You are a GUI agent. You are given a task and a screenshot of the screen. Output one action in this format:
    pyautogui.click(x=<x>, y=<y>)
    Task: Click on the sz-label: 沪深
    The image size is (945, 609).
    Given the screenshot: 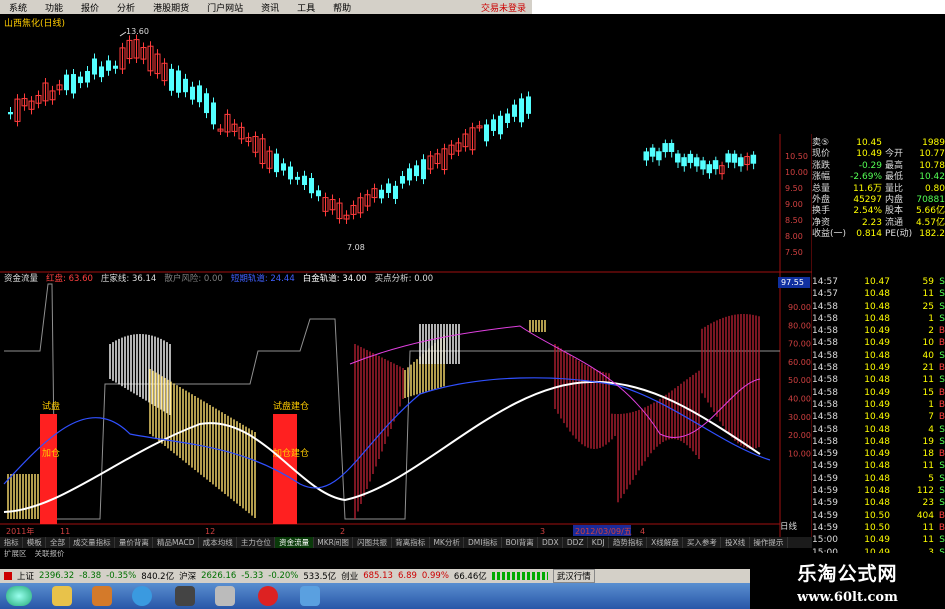 What is the action you would take?
    pyautogui.click(x=188, y=577)
    